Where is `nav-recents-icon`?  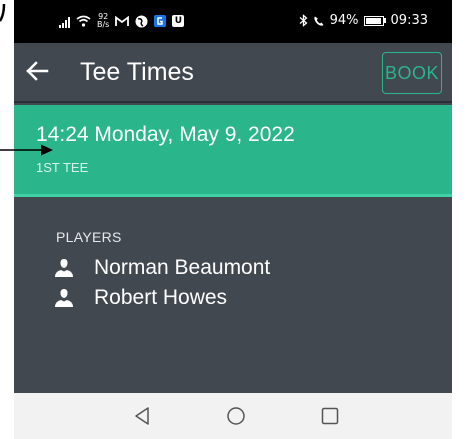
nav-recents-icon is located at coordinates (330, 416).